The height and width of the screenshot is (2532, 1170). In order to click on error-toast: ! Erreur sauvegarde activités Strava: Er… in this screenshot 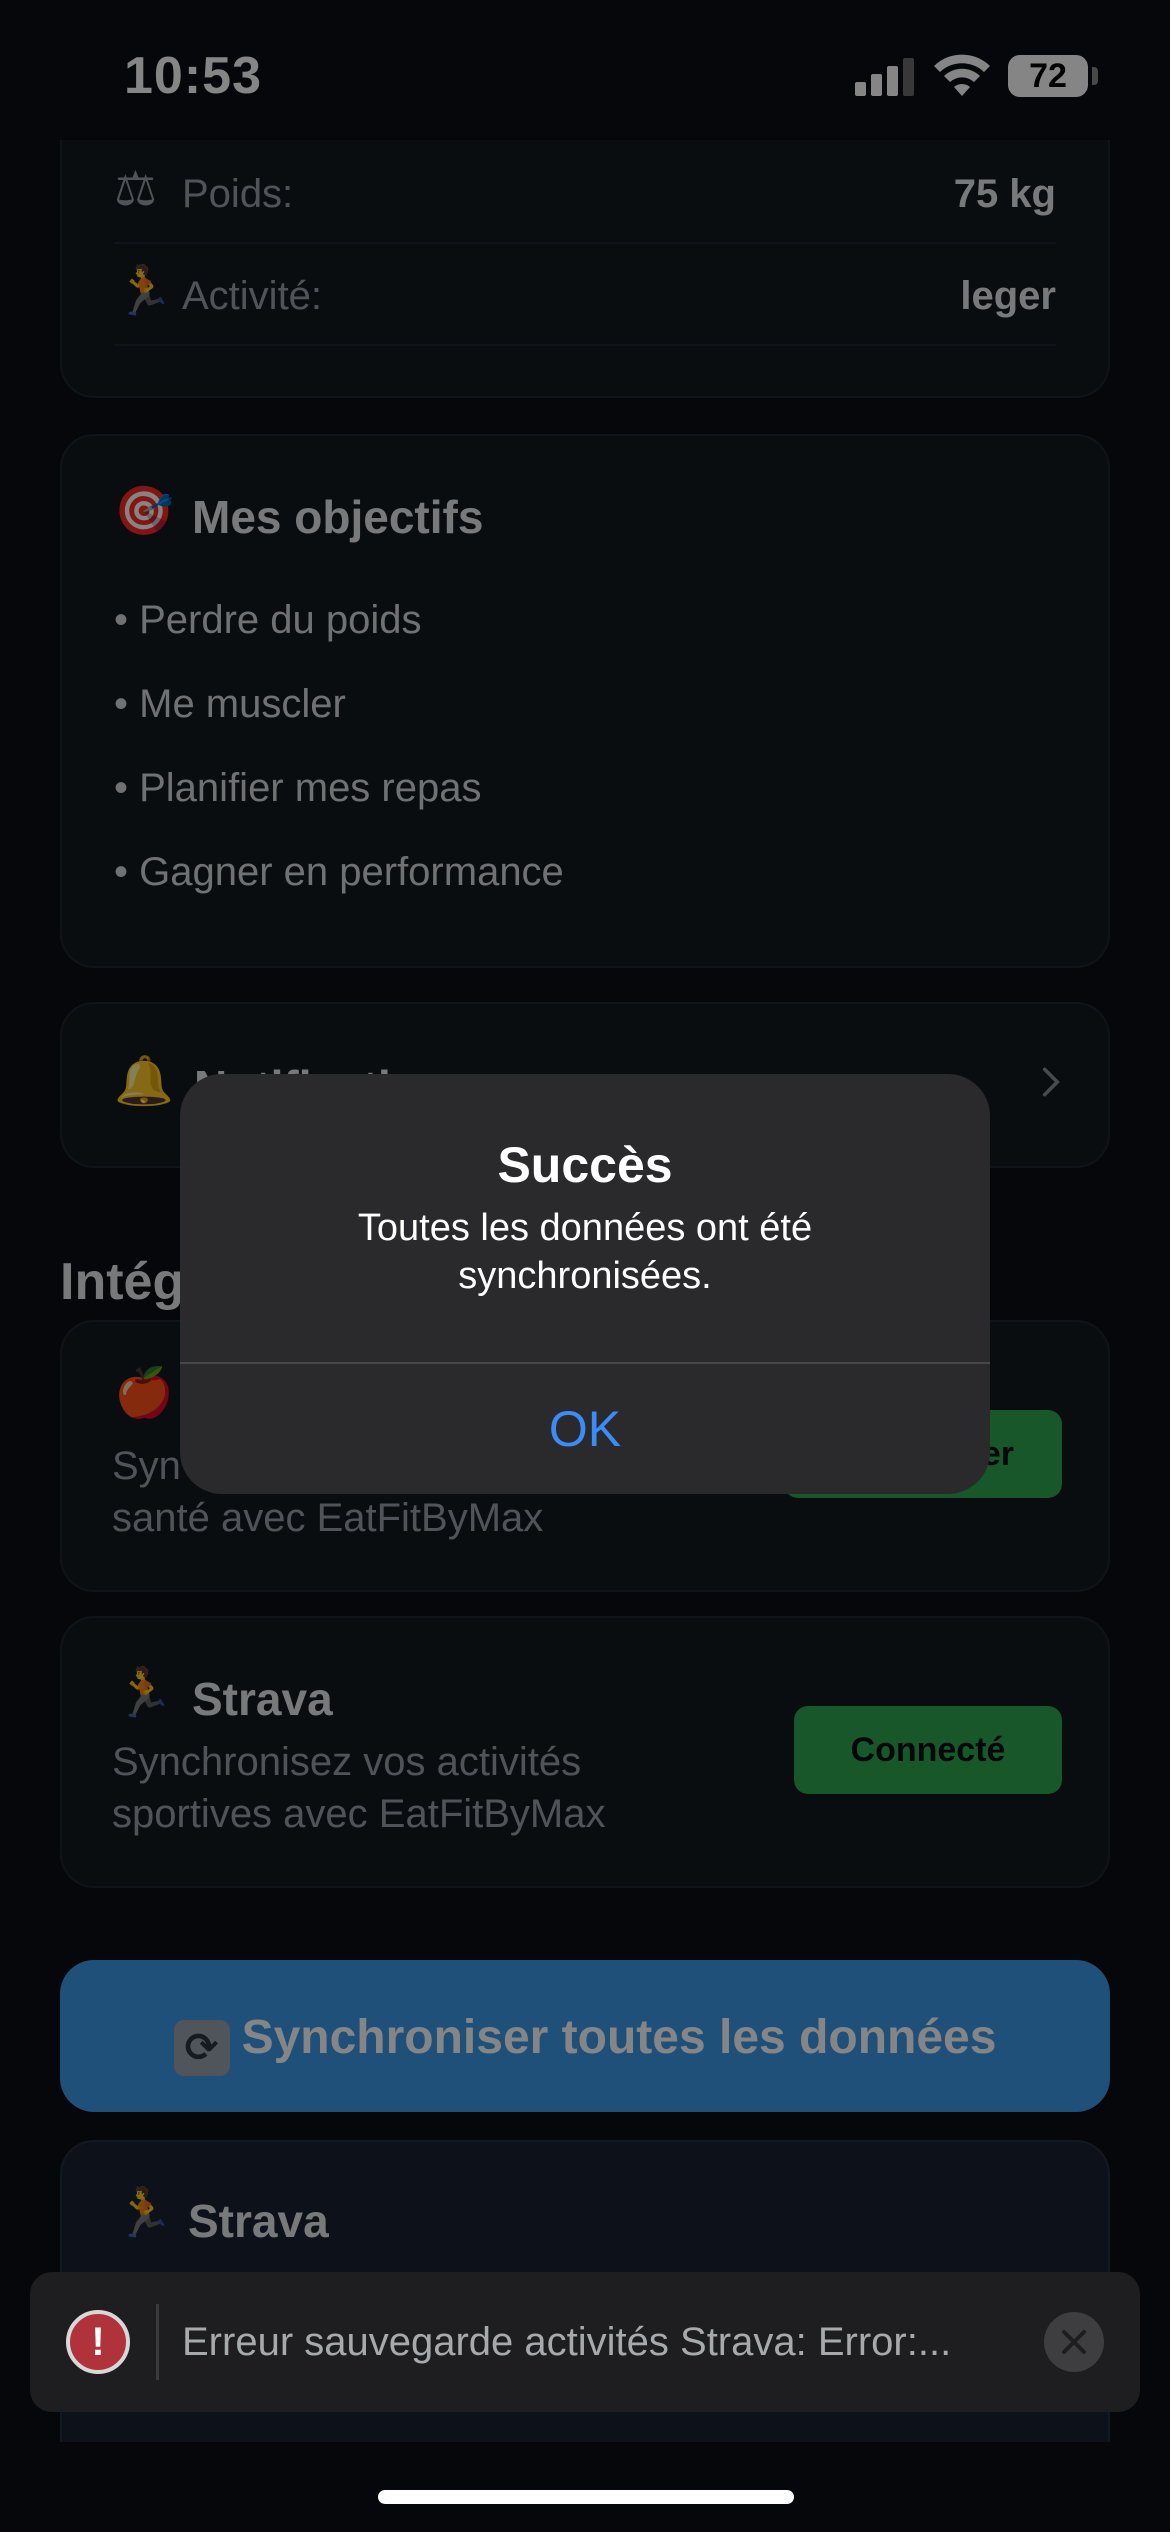, I will do `click(585, 2342)`.